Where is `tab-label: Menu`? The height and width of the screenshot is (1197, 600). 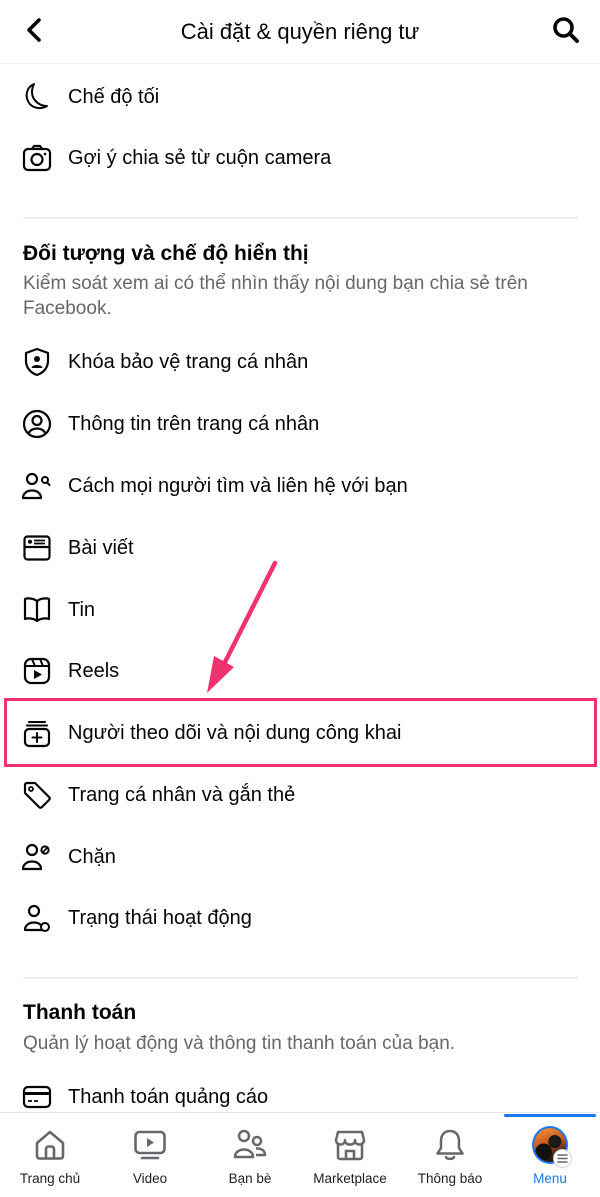 tab-label: Menu is located at coordinates (550, 1178).